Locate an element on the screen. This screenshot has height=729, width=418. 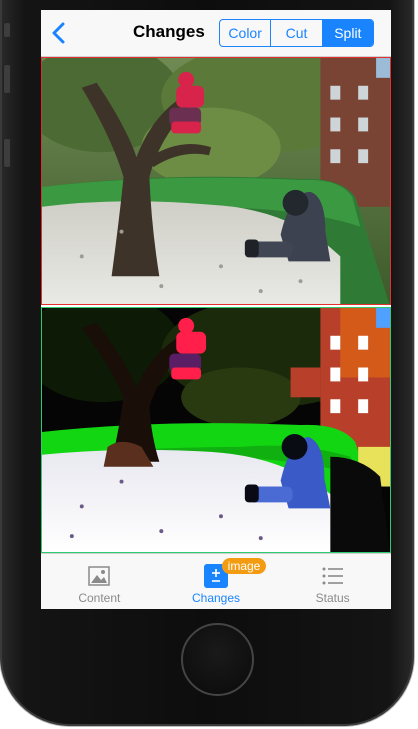
tab-bar: Content image Changes Status is located at coordinates (216, 581).